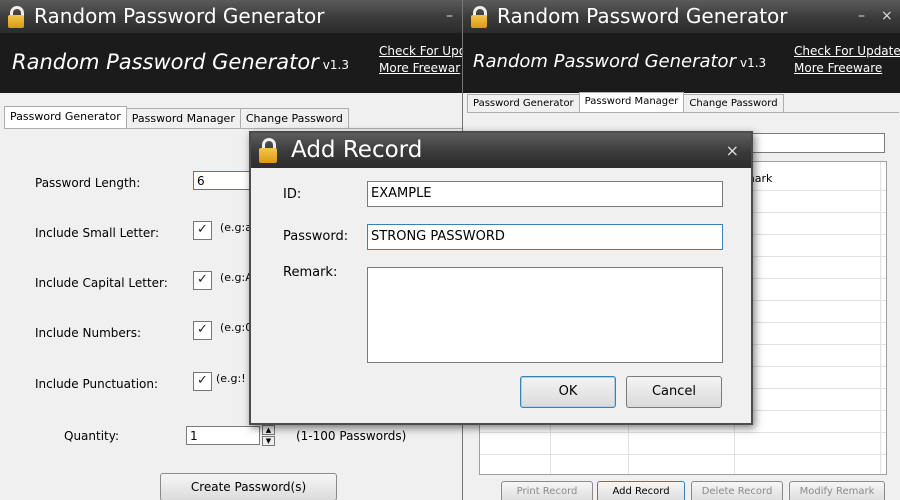 The width and height of the screenshot is (900, 500). I want to click on quantity-label: Quantity:, so click(92, 436).